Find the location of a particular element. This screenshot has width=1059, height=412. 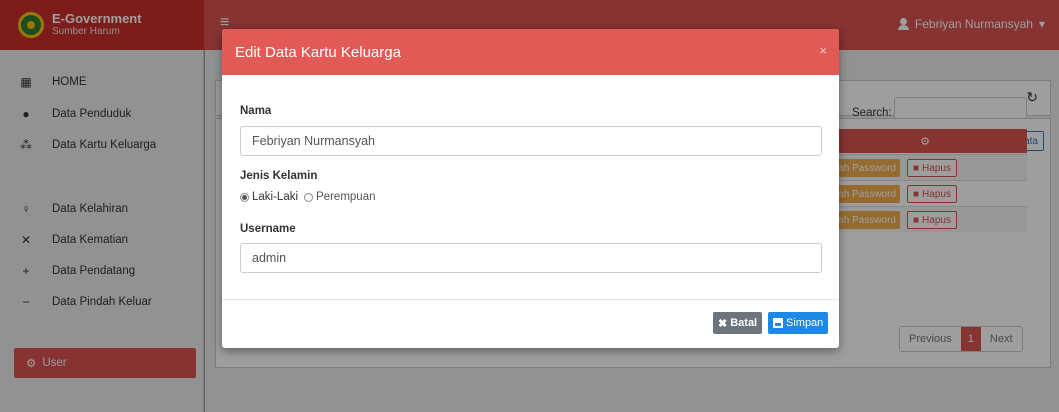

nama-input: Febriyan Nurmansyah is located at coordinates (531, 141).